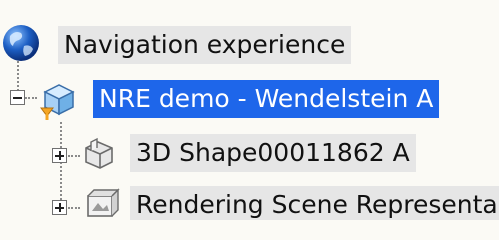 This screenshot has width=499, height=240. What do you see at coordinates (103, 202) in the screenshot?
I see `rendering-scene-icon` at bounding box center [103, 202].